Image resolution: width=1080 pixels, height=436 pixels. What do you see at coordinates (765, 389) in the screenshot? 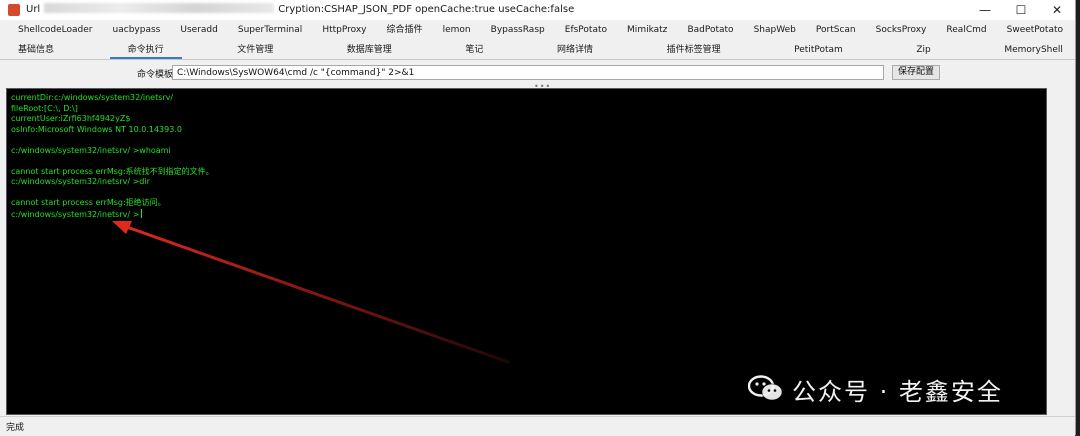
I see `wechat-icon` at bounding box center [765, 389].